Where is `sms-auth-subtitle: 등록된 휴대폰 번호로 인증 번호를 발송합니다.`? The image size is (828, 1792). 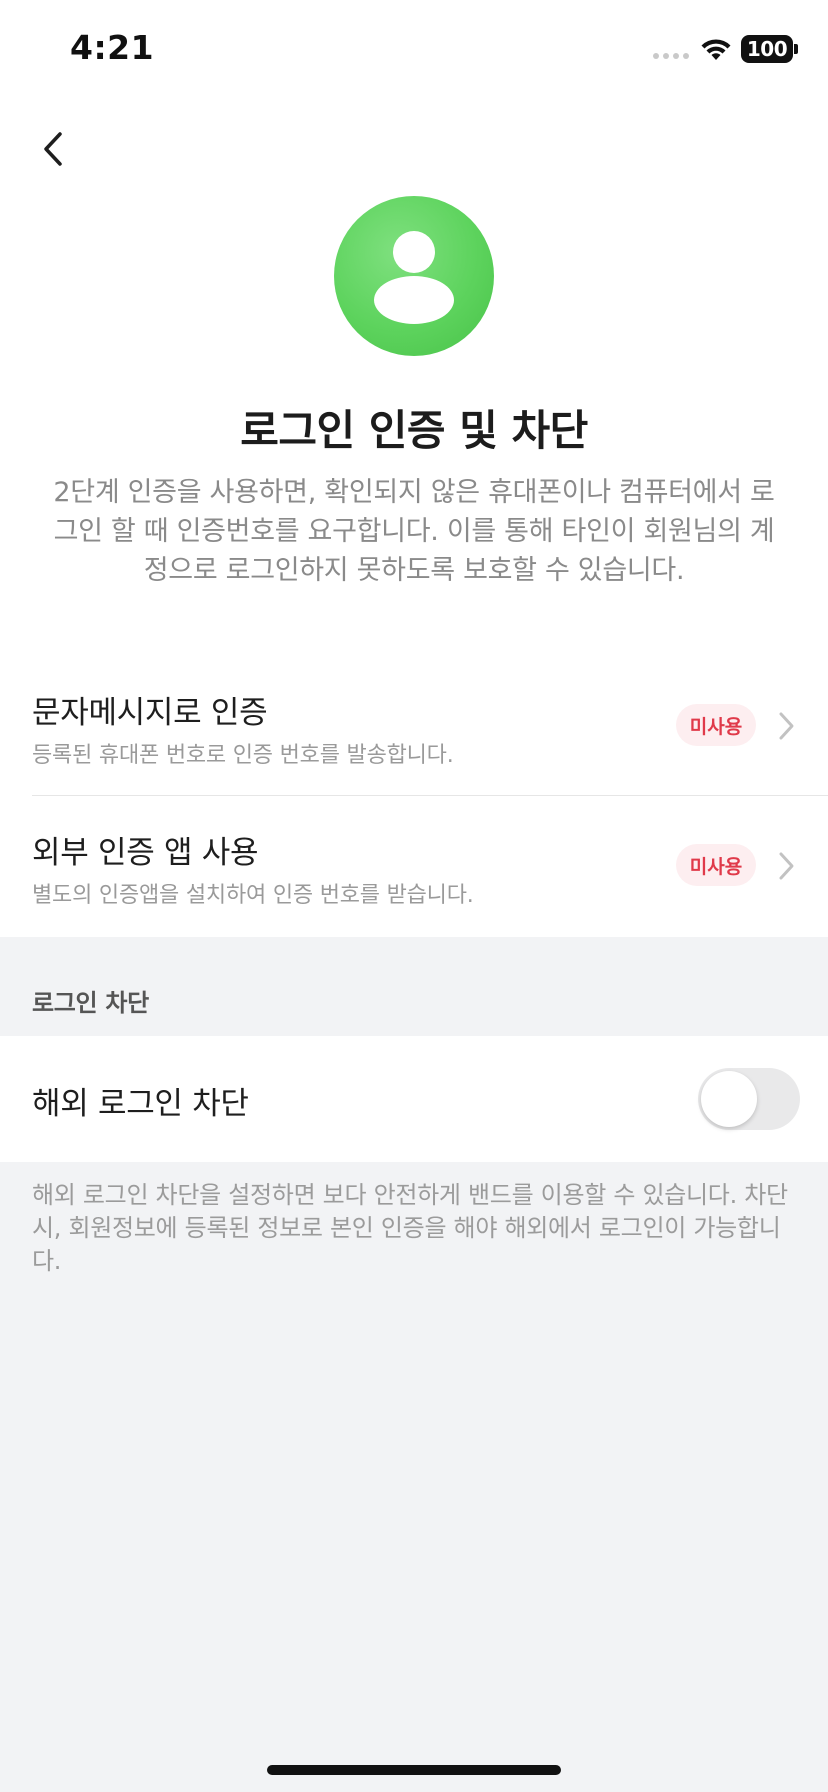 sms-auth-subtitle: 등록된 휴대폰 번호로 인증 번호를 발송합니다. is located at coordinates (243, 755).